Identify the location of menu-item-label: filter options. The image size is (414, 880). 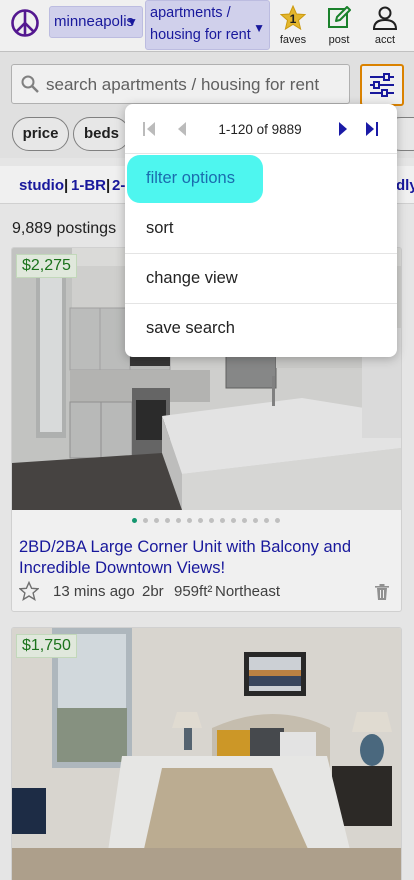
(190, 178).